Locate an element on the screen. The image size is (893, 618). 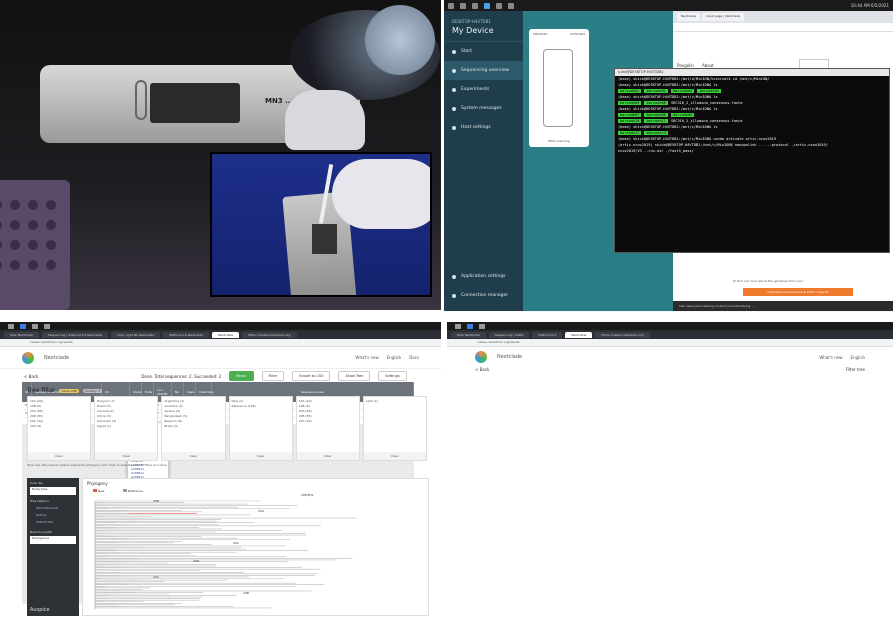
browser-tab: SARS-CoV-2 Nextclade is located at coordinates (186, 335).